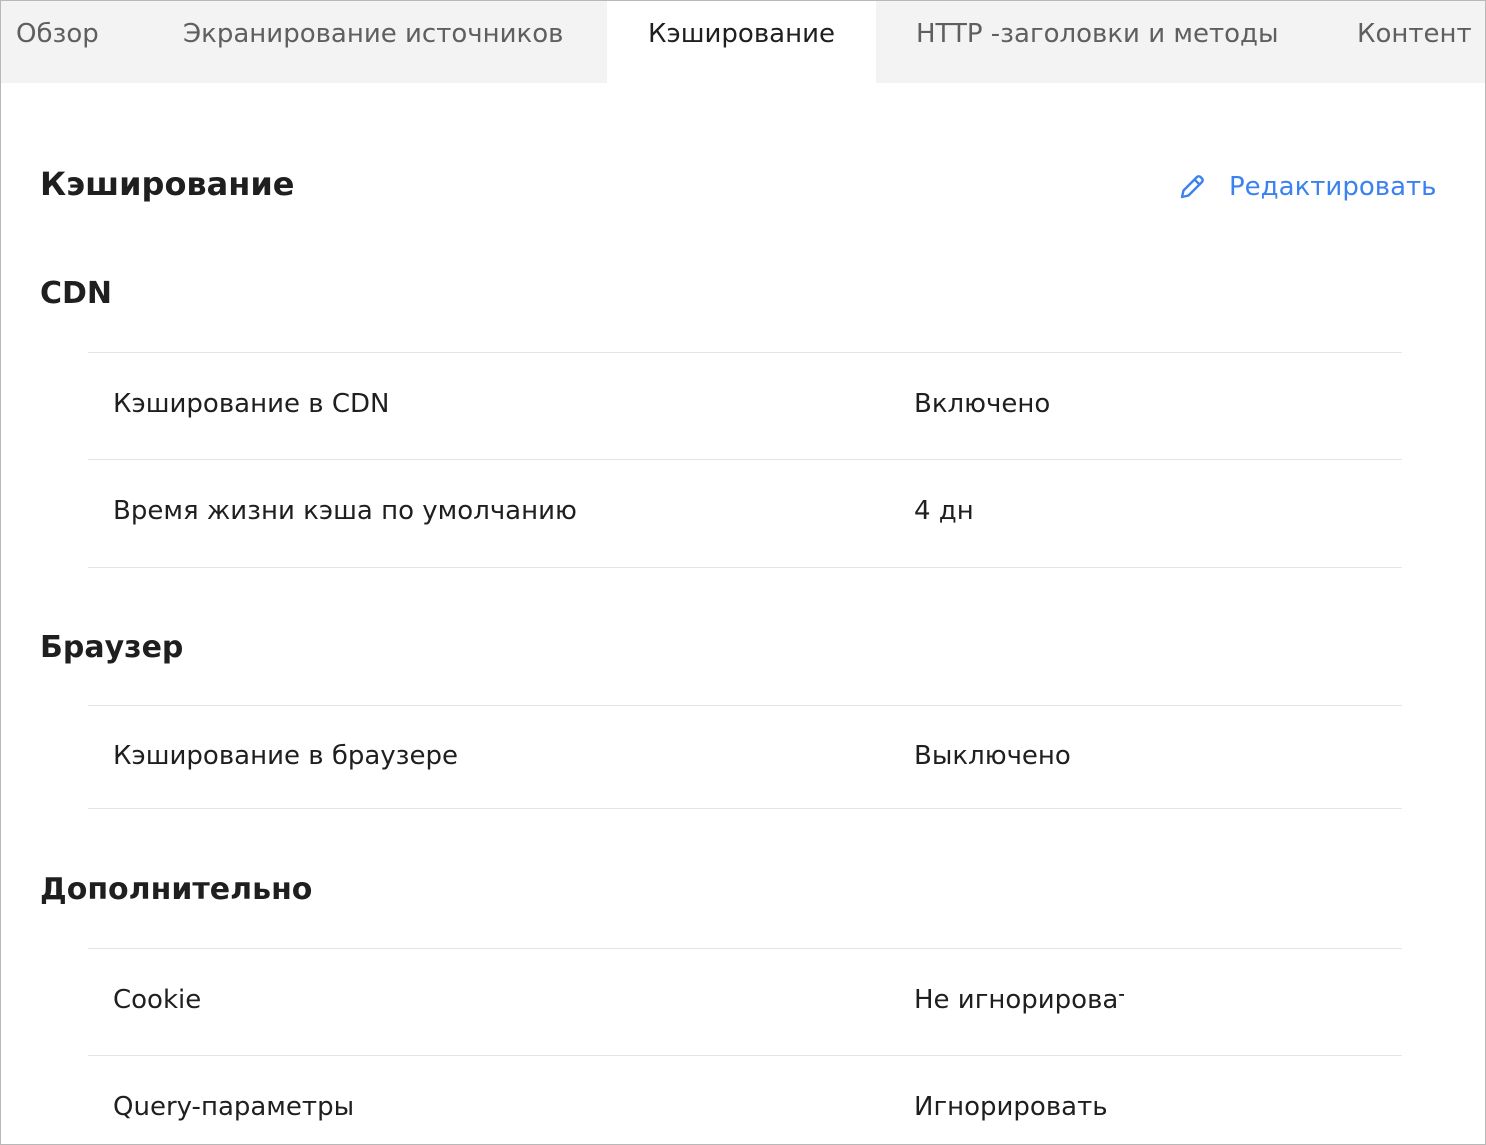  Describe the element at coordinates (76, 293) in the screenshot. I see `section-title-cdn: CDN` at that location.